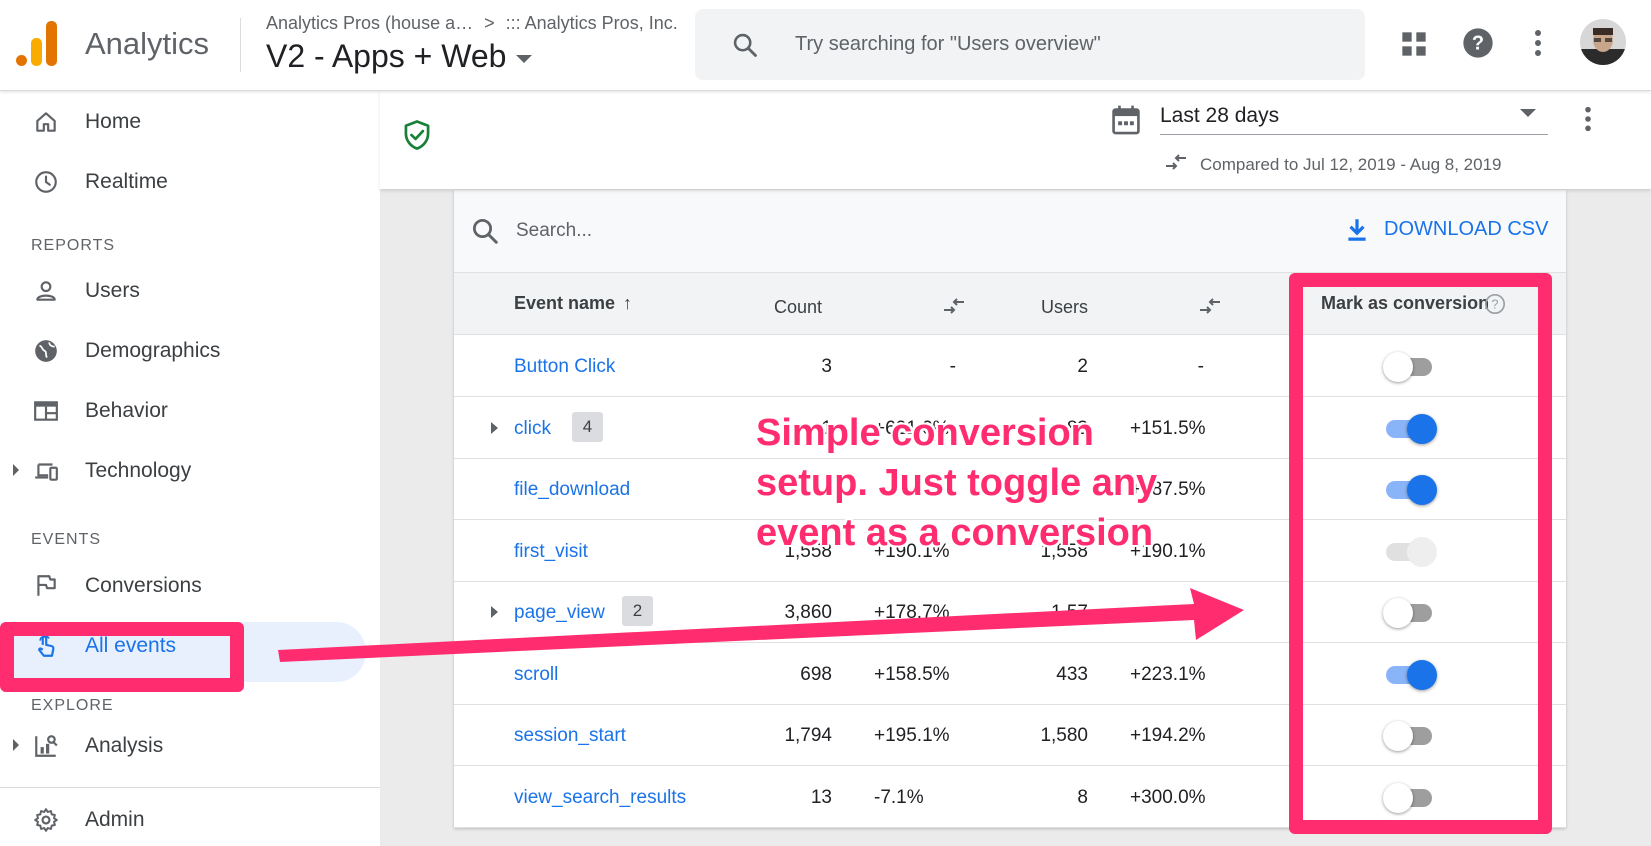  I want to click on event-name-link: file_download, so click(572, 490).